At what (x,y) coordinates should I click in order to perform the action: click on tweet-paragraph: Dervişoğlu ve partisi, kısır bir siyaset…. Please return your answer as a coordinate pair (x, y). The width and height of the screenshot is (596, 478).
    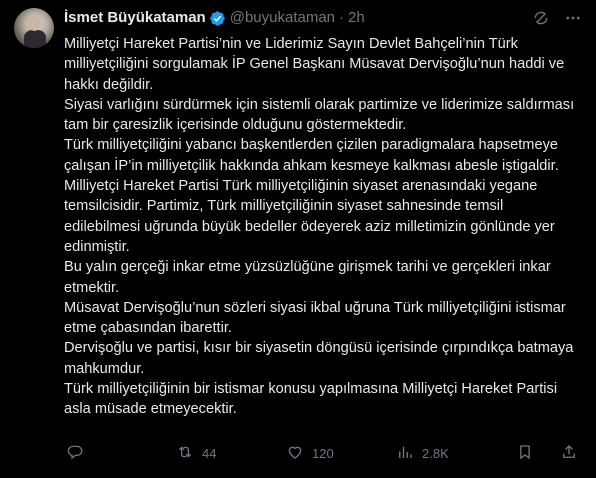
    Looking at the image, I should click on (319, 358).